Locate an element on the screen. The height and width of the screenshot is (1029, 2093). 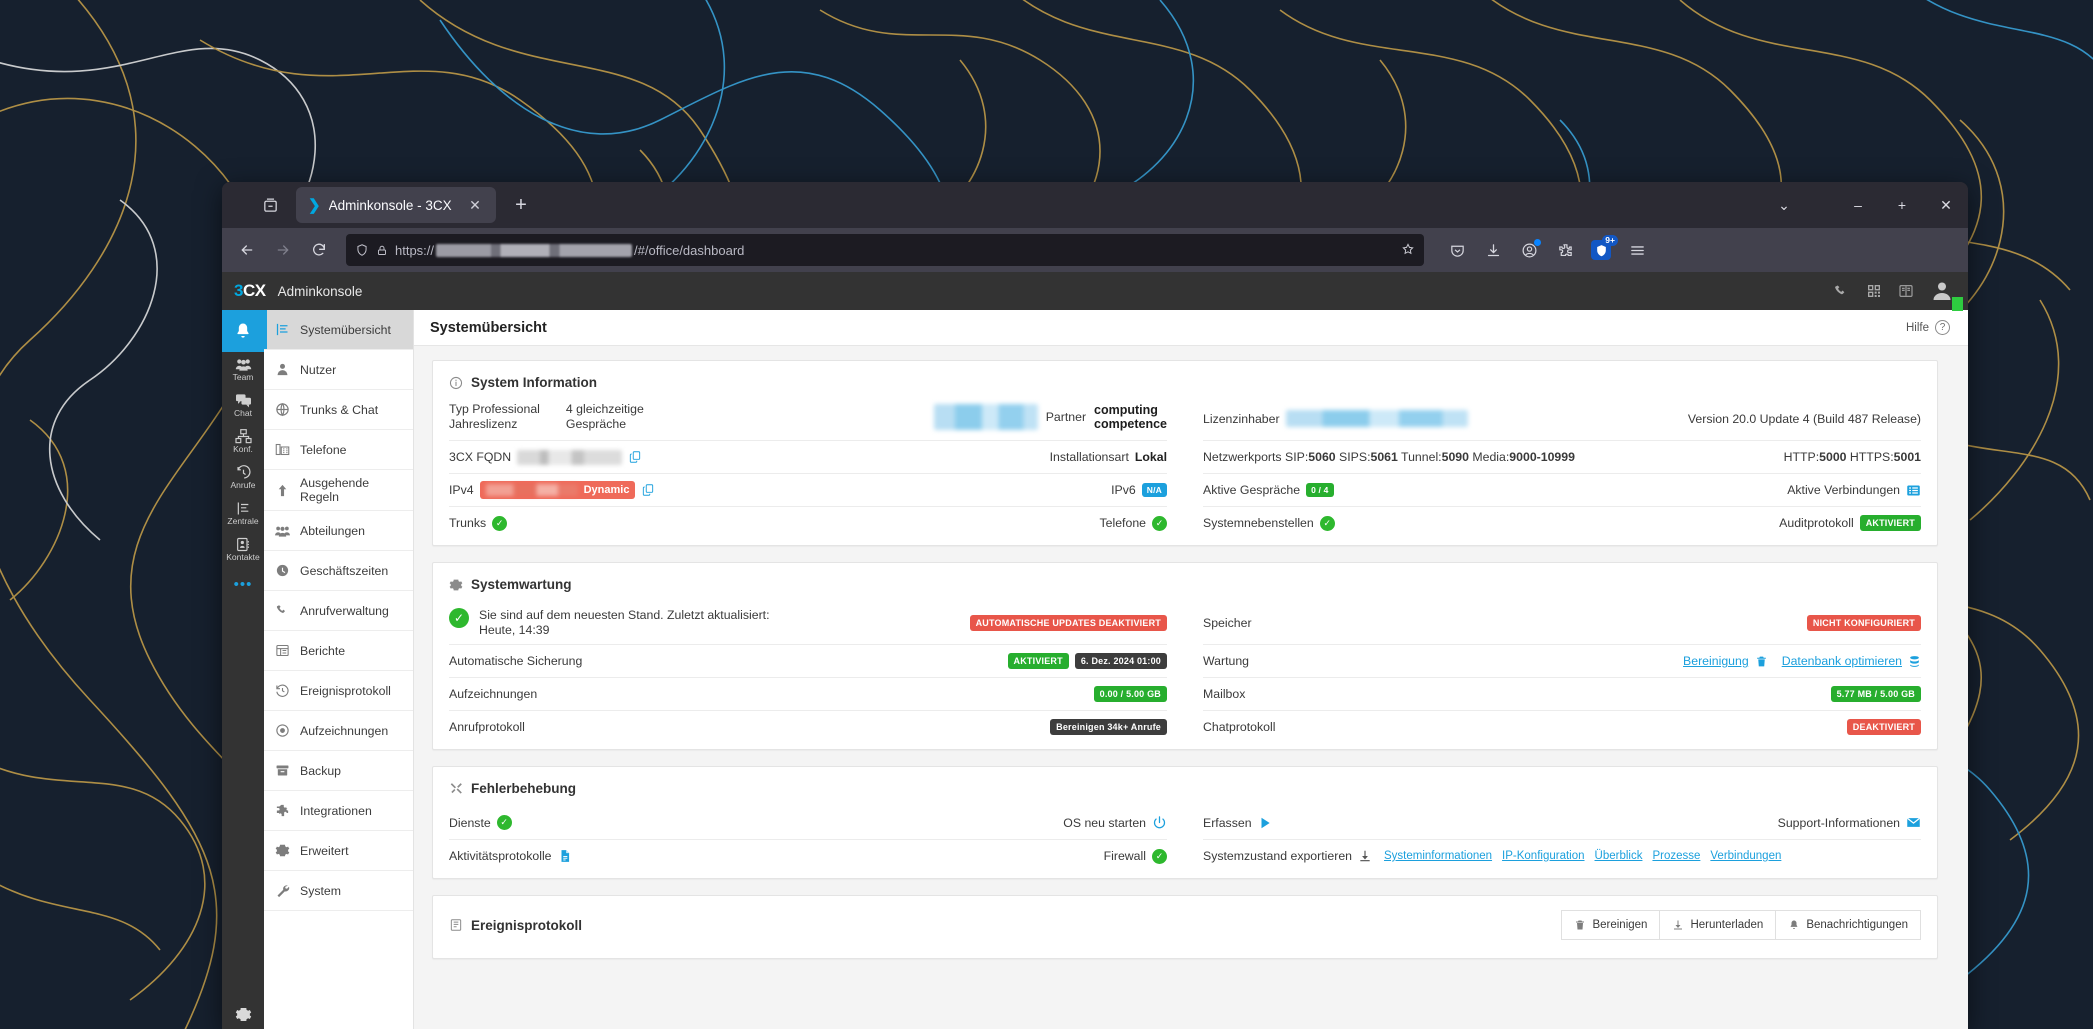
rail-item-label: Konf. is located at coordinates (243, 449).